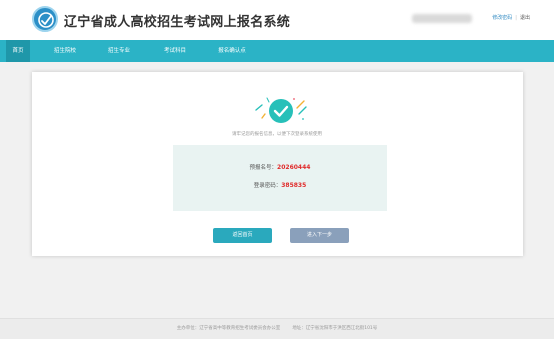 Image resolution: width=554 pixels, height=339 pixels. What do you see at coordinates (263, 168) in the screenshot?
I see `register-number-label: 预报名号：` at bounding box center [263, 168].